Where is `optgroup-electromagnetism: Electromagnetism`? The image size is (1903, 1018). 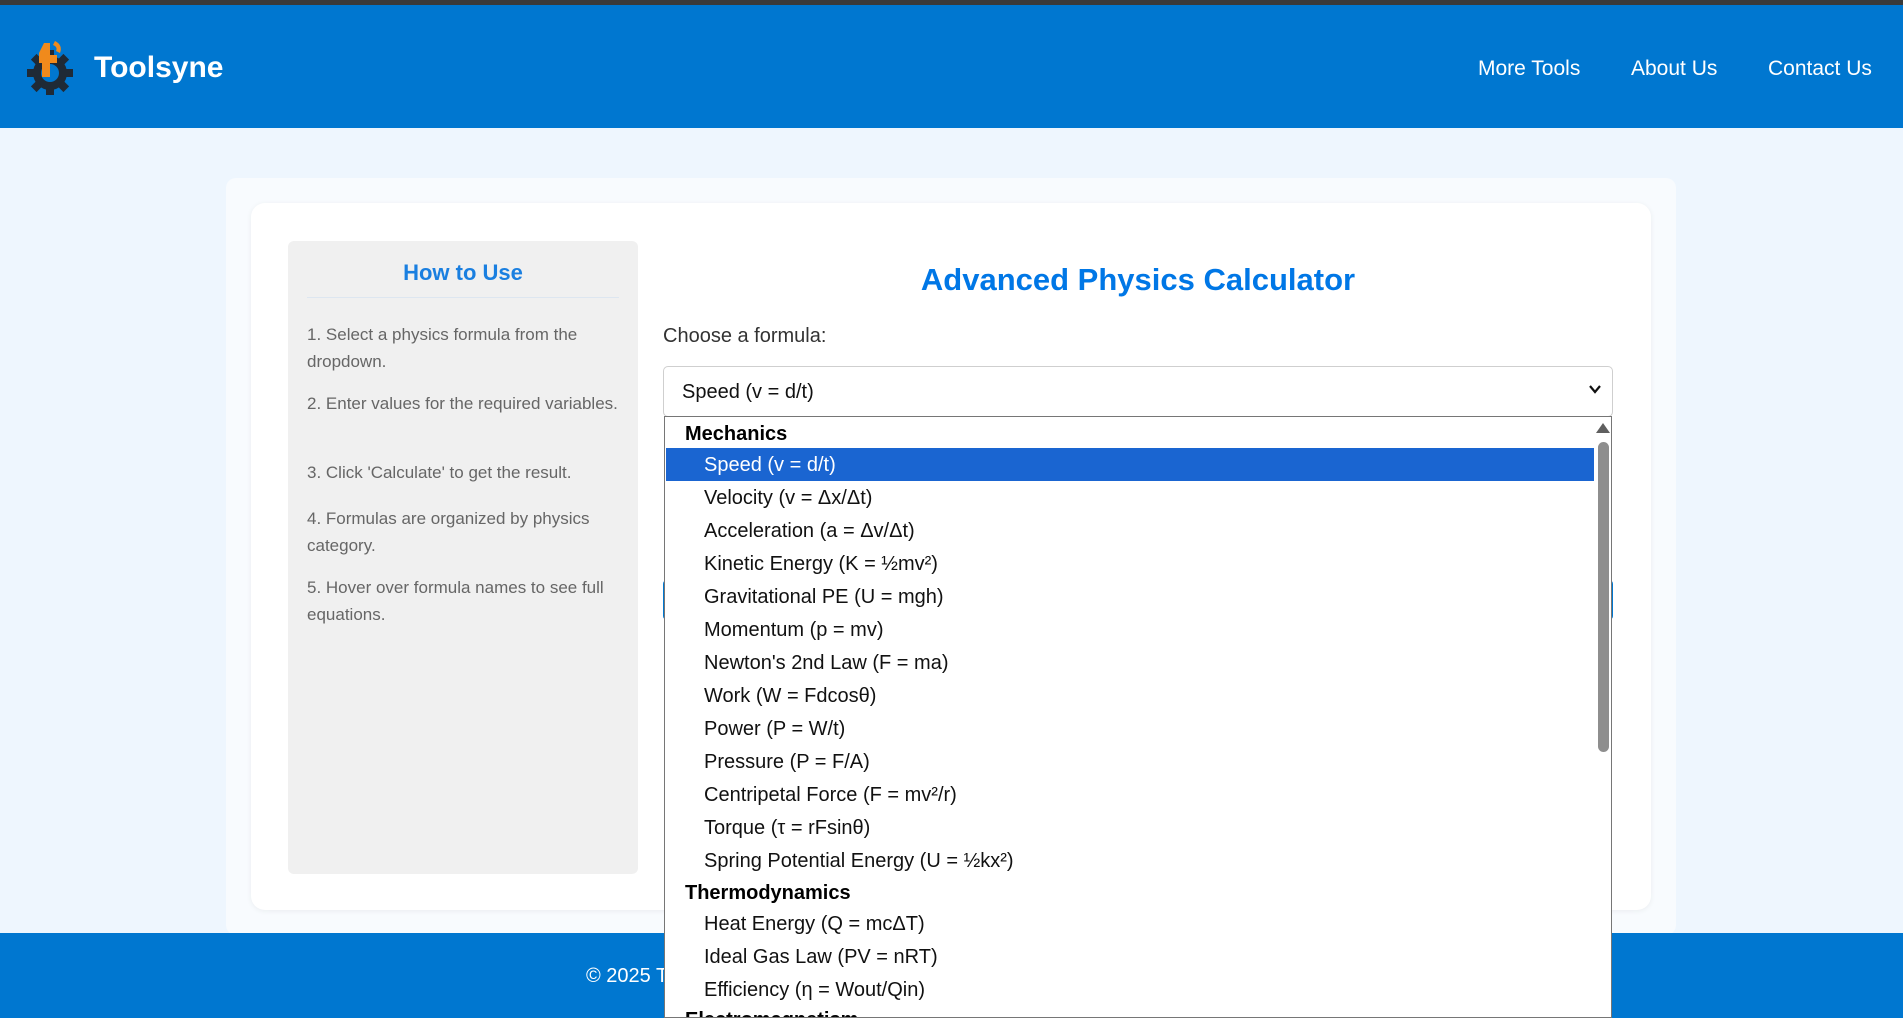 optgroup-electromagnetism: Electromagnetism is located at coordinates (771, 1013).